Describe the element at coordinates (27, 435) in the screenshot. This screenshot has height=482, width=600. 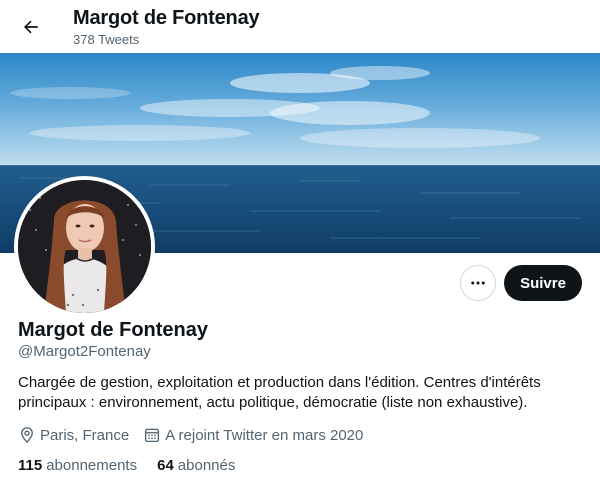
I see `location-pin-icon` at that location.